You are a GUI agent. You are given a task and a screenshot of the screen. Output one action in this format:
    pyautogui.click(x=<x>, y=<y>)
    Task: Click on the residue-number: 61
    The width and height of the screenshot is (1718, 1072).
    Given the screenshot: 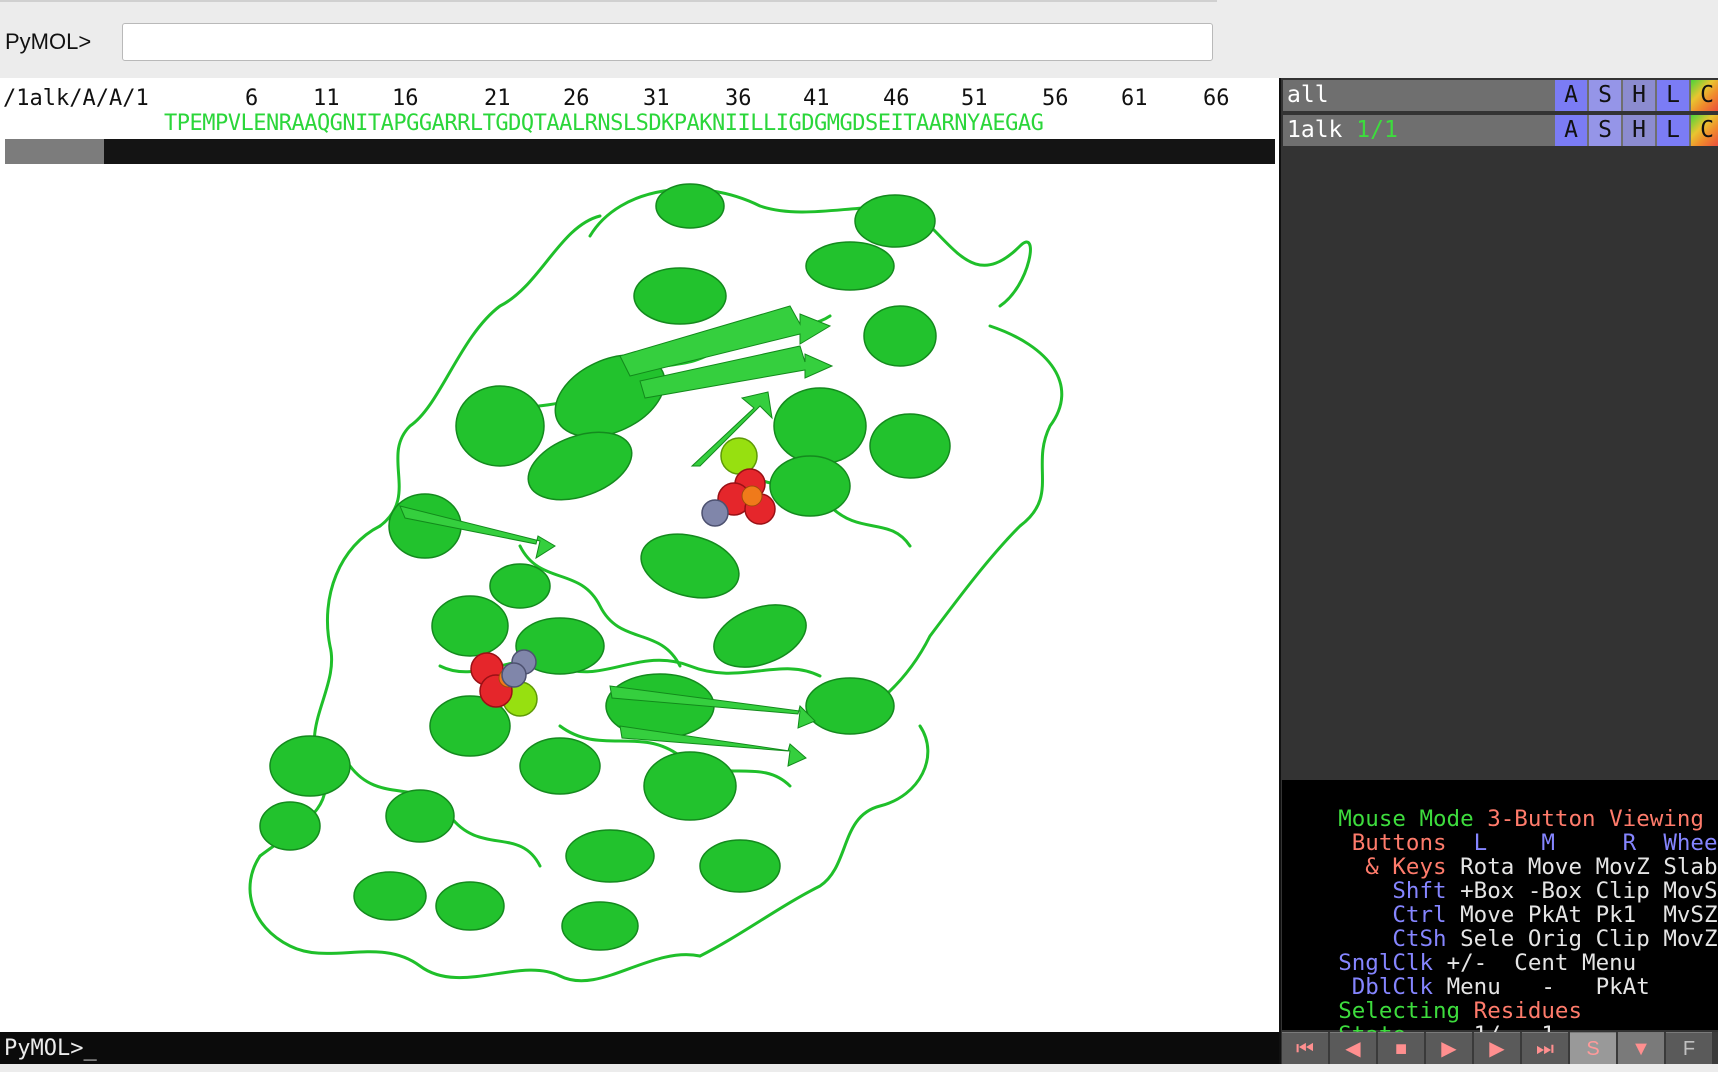 What is the action you would take?
    pyautogui.click(x=1134, y=98)
    